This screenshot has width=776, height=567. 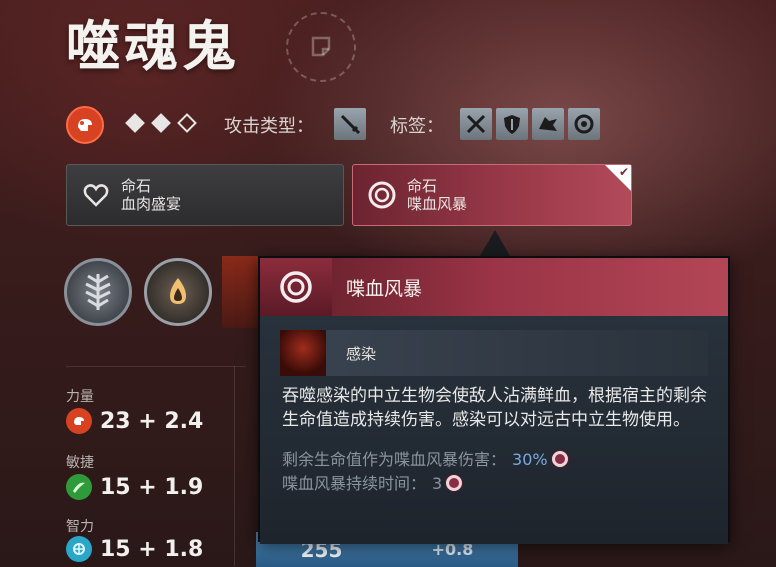 What do you see at coordinates (153, 46) in the screenshot?
I see `hero-name: 噬魂鬼` at bounding box center [153, 46].